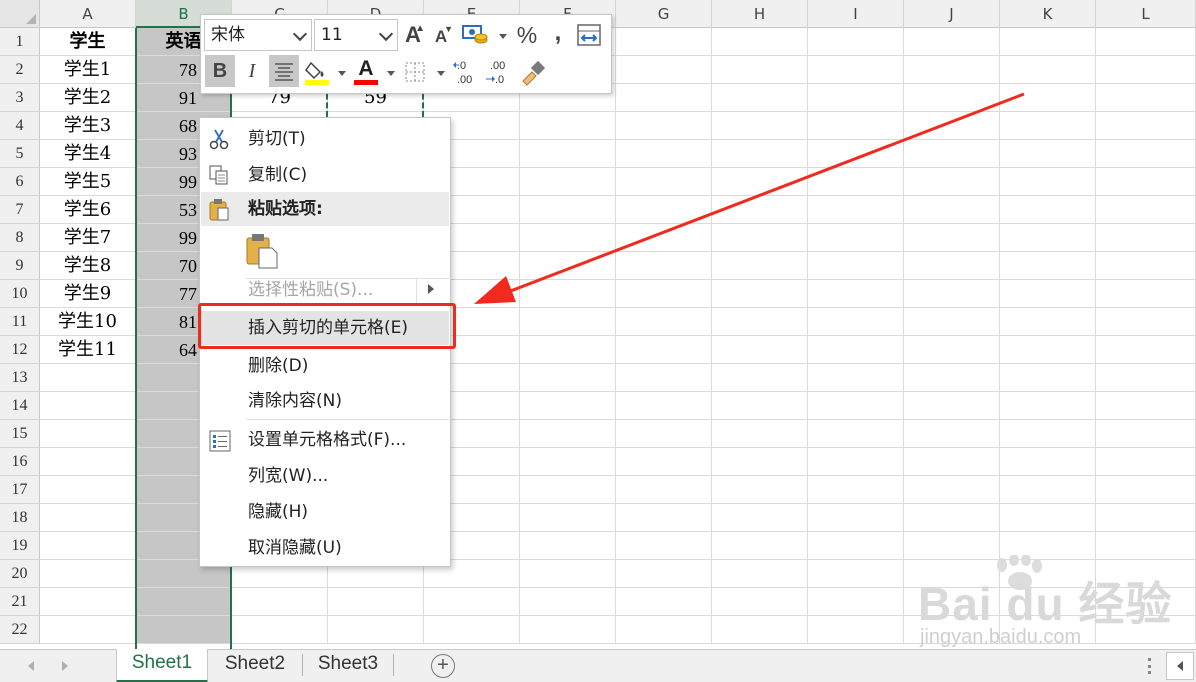 This screenshot has width=1196, height=682. Describe the element at coordinates (88, 182) in the screenshot. I see `cell: 学生5` at that location.